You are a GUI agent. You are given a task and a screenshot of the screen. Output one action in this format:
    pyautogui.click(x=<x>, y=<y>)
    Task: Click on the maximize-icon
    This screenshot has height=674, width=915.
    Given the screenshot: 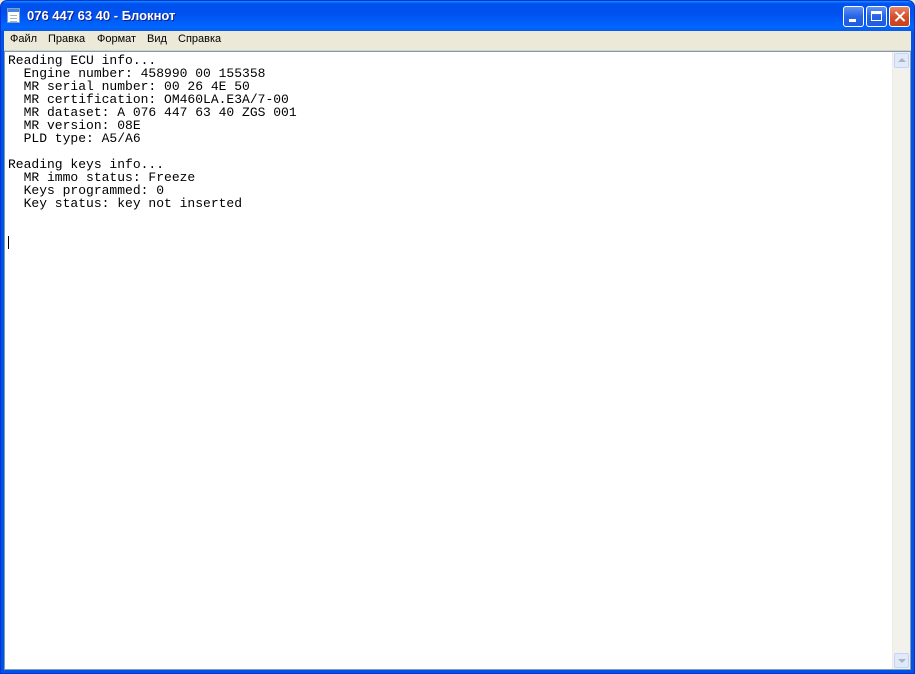 What is the action you would take?
    pyautogui.click(x=876, y=16)
    